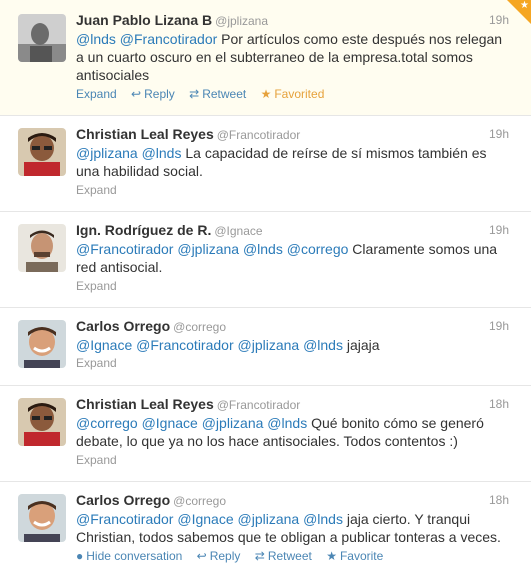  I want to click on favorite-label: Favorited, so click(299, 94).